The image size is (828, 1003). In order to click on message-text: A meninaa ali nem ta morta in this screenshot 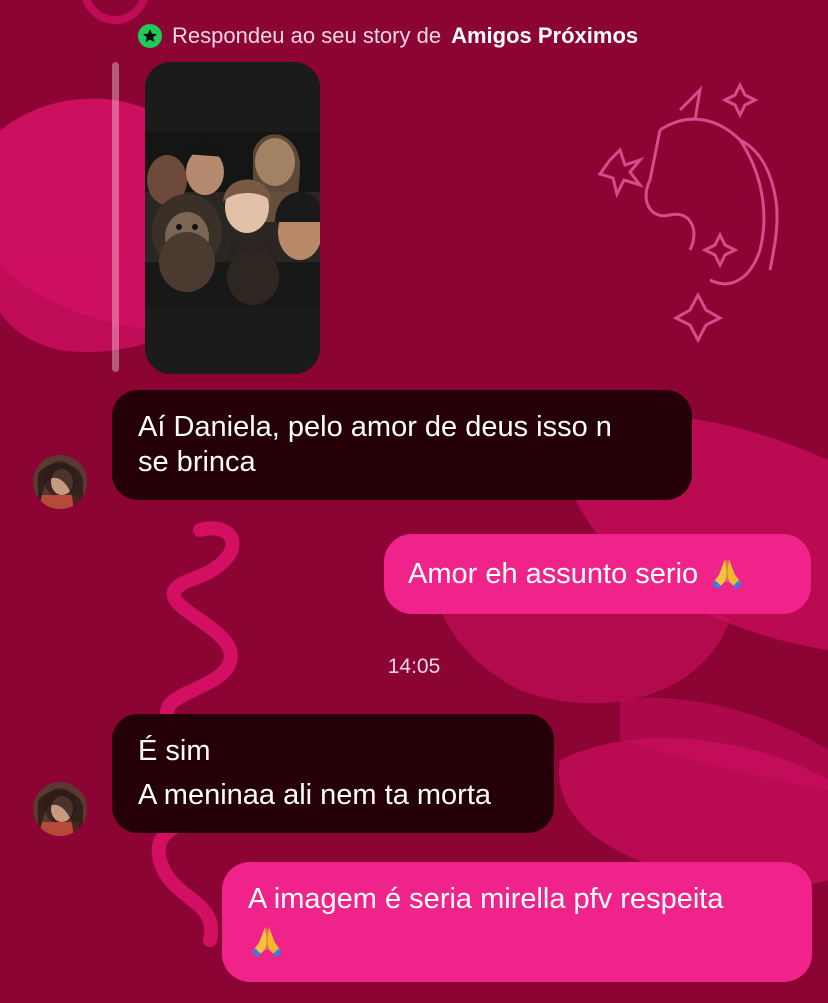, I will do `click(315, 795)`.